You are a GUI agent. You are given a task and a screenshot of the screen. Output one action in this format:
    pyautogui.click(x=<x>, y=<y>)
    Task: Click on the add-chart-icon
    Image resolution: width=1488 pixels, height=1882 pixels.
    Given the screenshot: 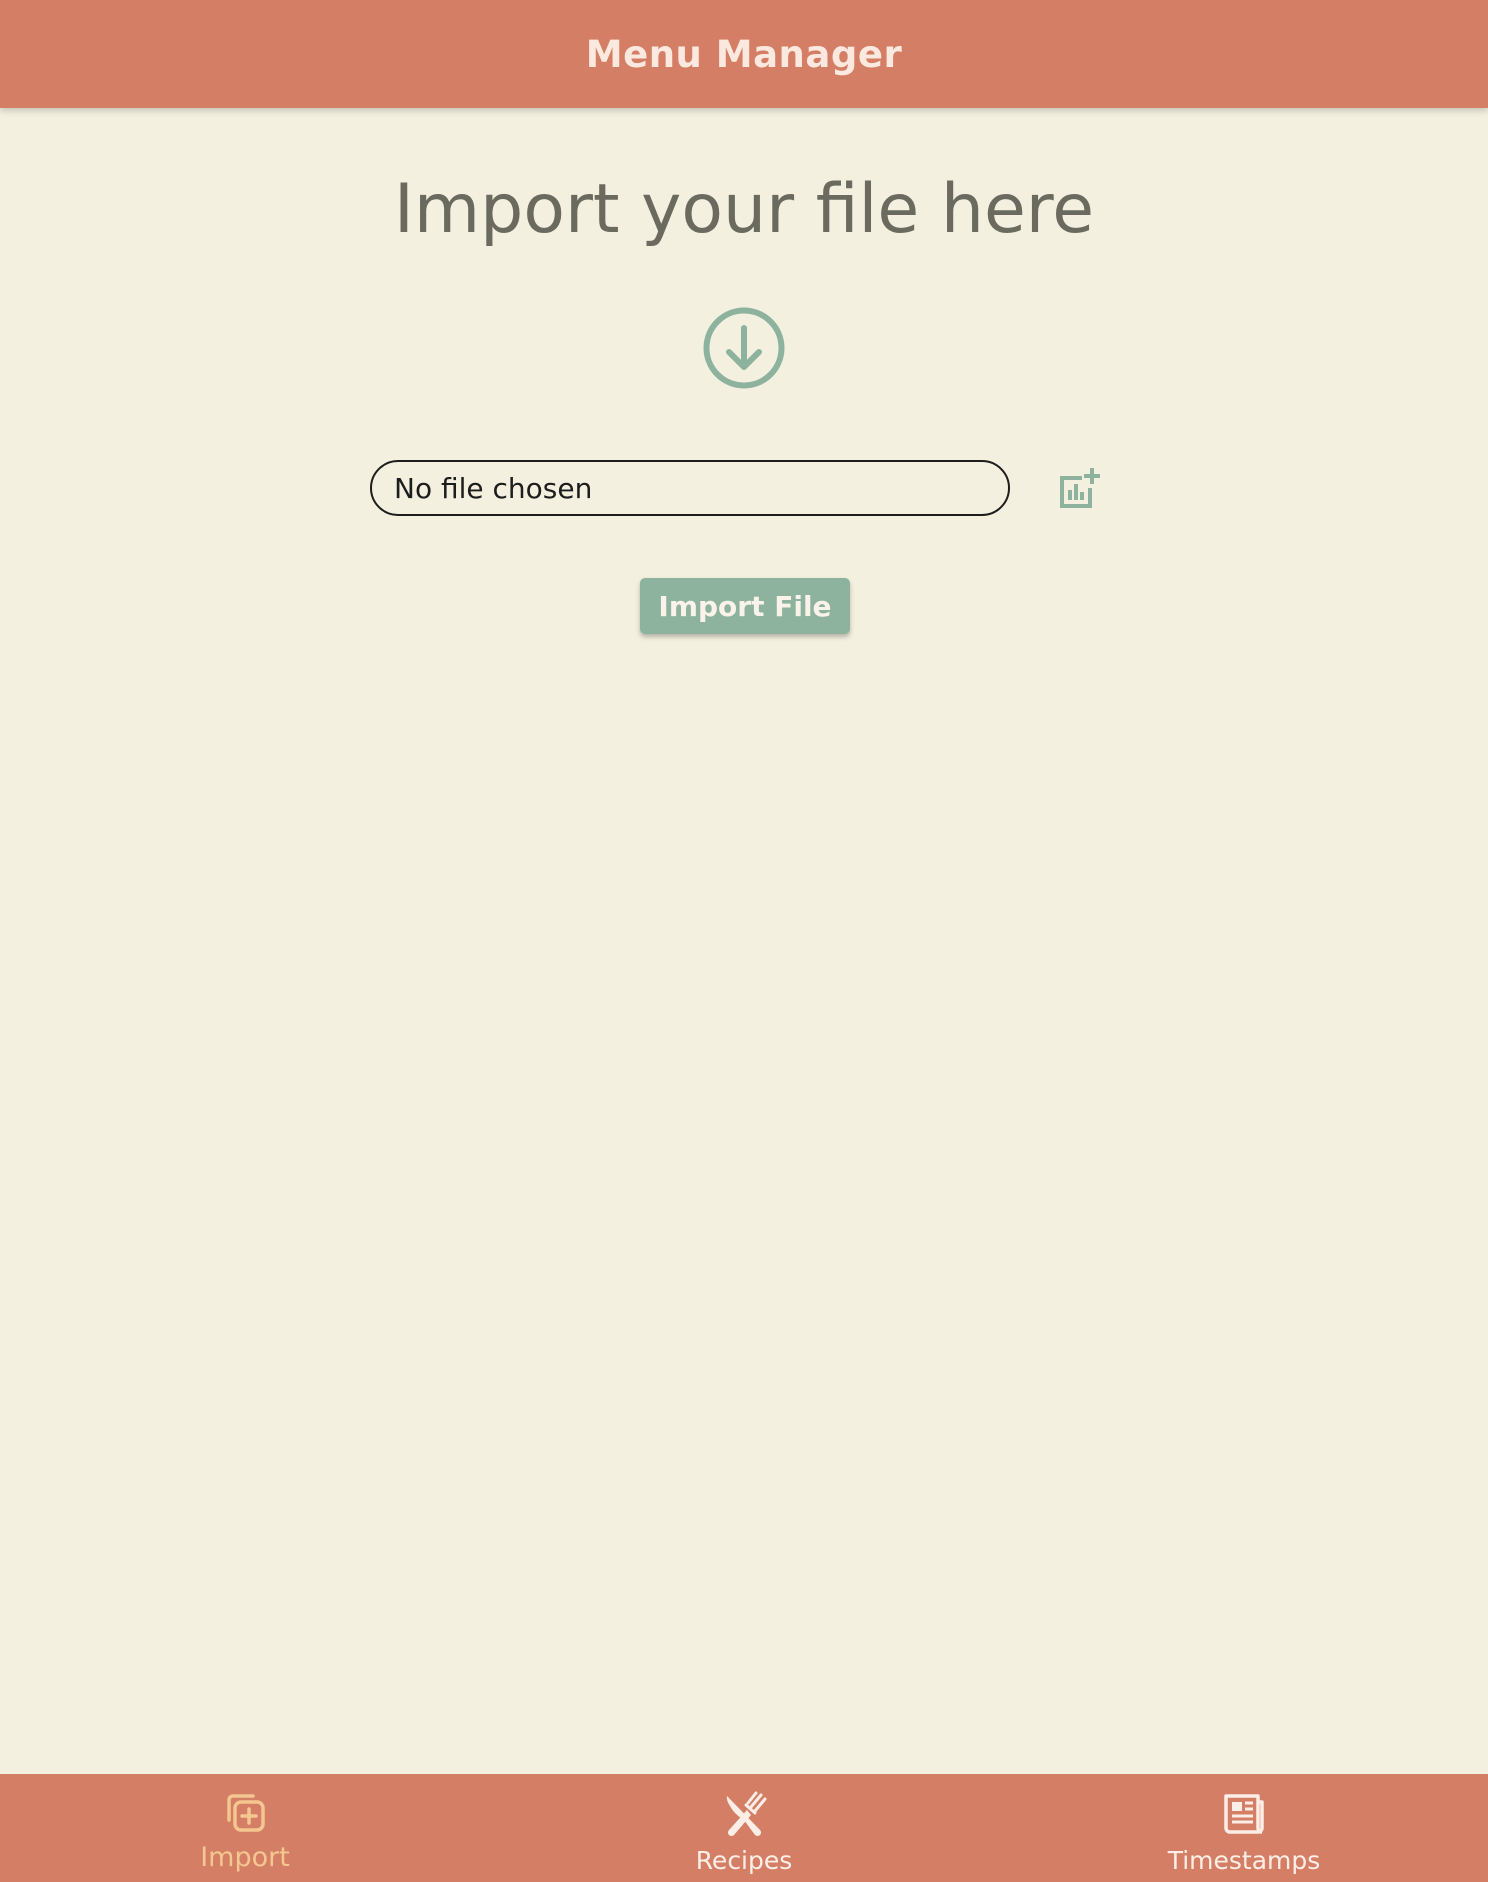 What is the action you would take?
    pyautogui.click(x=1079, y=489)
    